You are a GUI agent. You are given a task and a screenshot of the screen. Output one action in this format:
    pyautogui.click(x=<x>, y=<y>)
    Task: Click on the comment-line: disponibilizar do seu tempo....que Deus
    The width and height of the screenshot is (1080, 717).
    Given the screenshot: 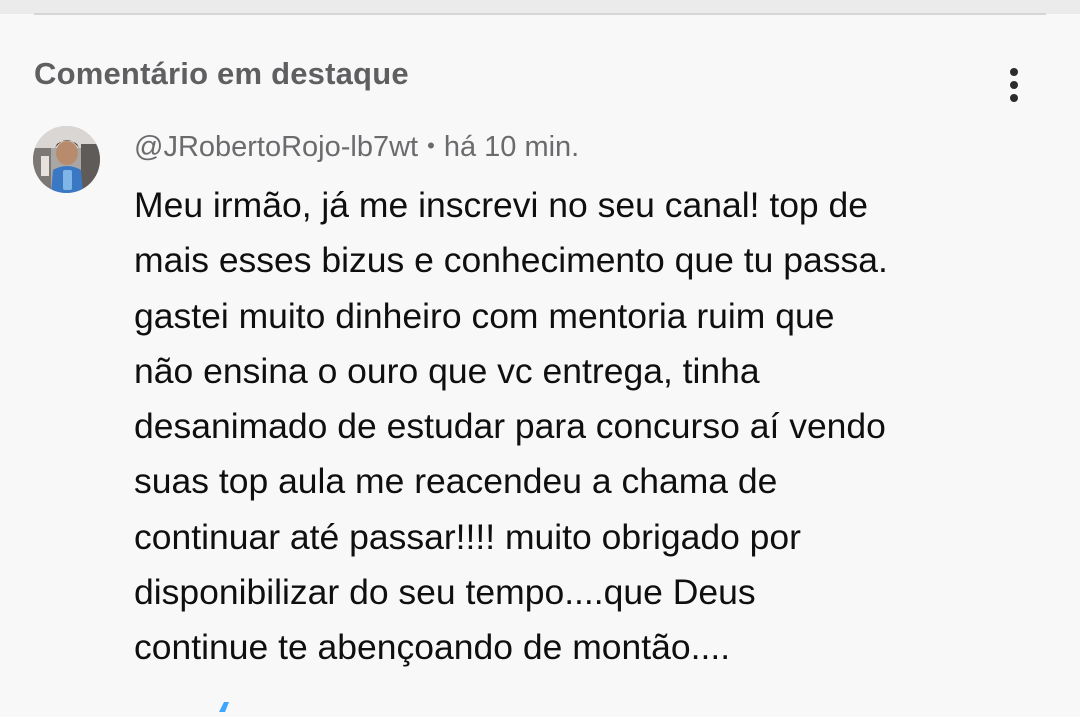 What is the action you would take?
    pyautogui.click(x=445, y=592)
    